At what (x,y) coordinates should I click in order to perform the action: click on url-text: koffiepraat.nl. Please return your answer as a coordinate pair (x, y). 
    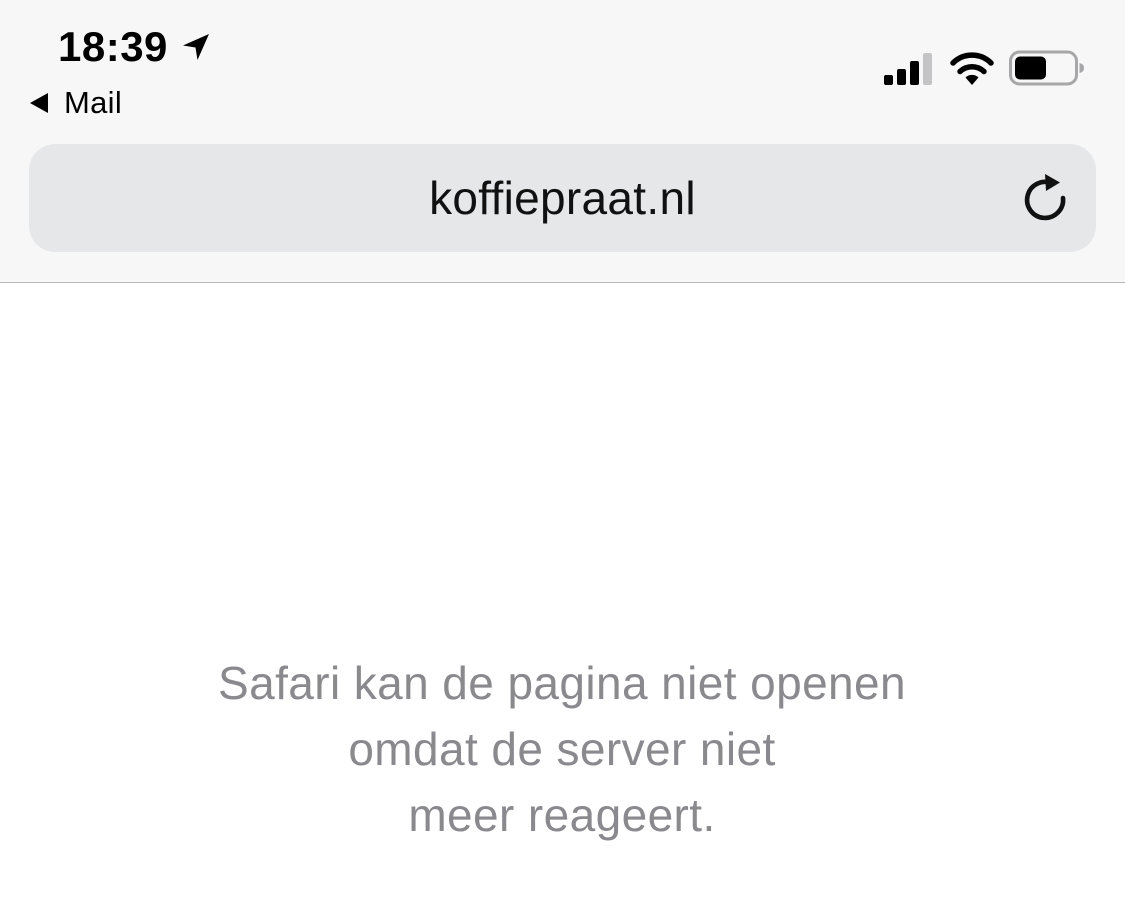
    Looking at the image, I should click on (562, 198).